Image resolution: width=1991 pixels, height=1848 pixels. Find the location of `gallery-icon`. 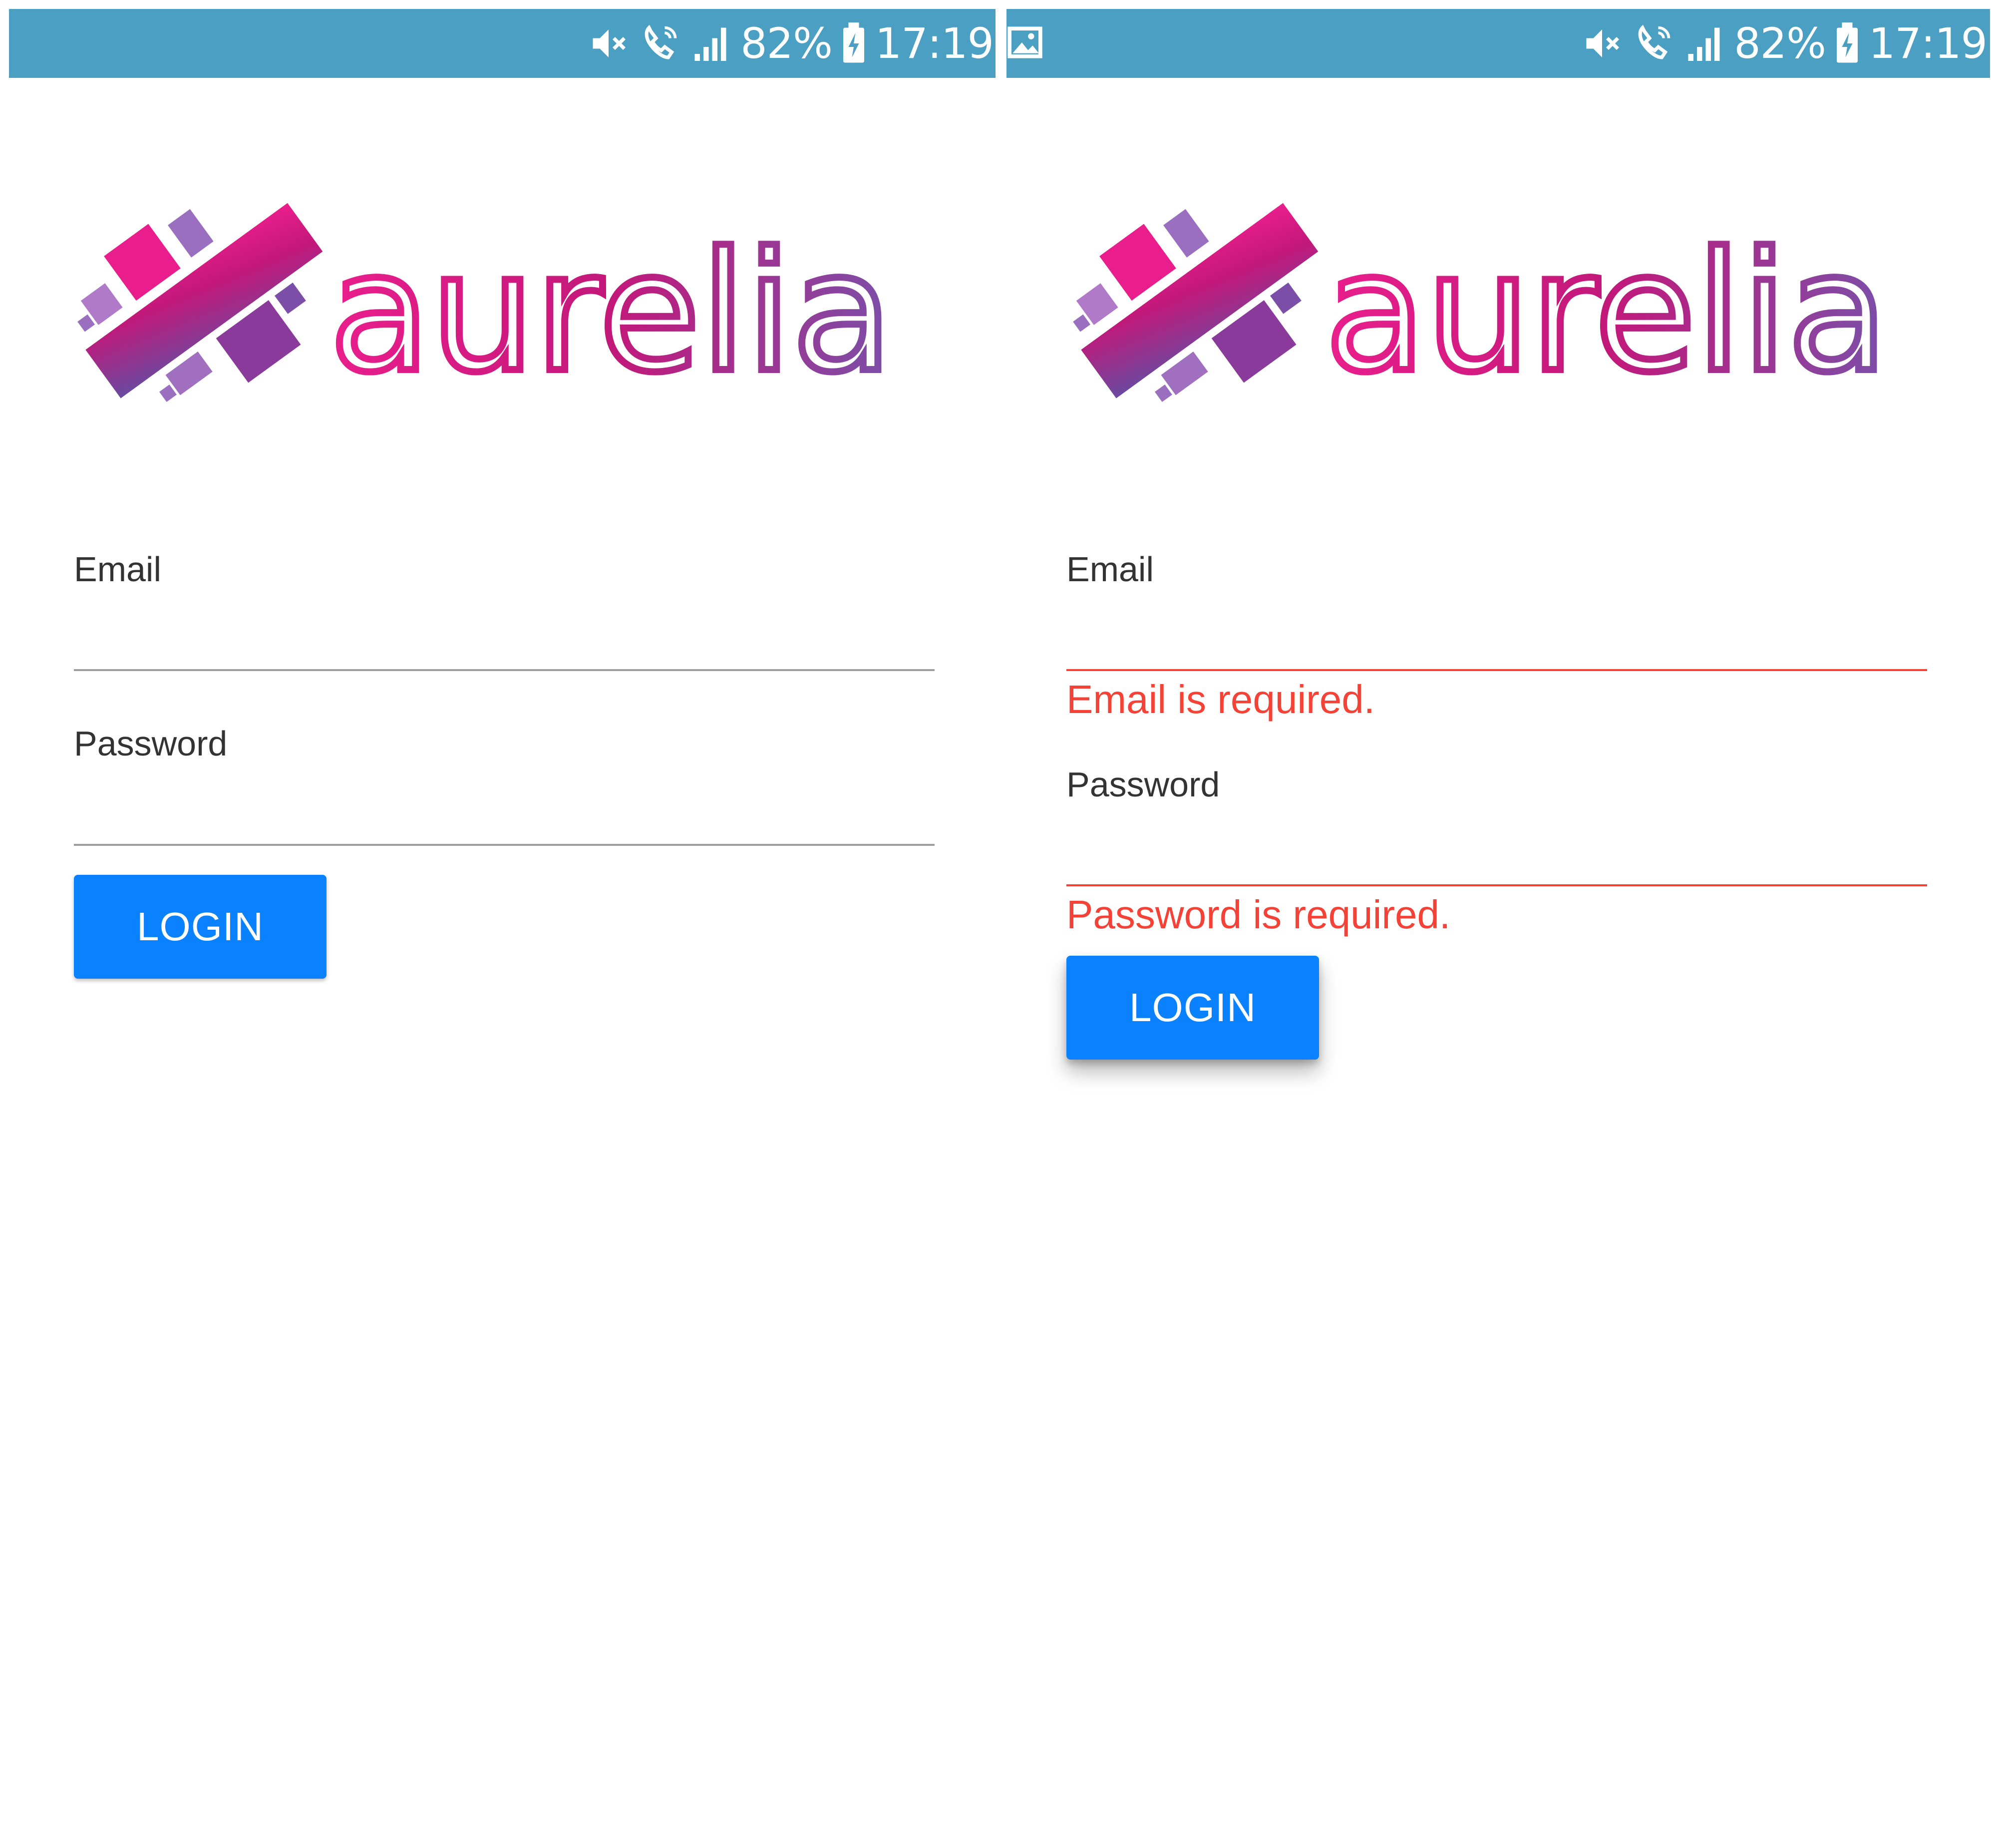

gallery-icon is located at coordinates (1025, 42).